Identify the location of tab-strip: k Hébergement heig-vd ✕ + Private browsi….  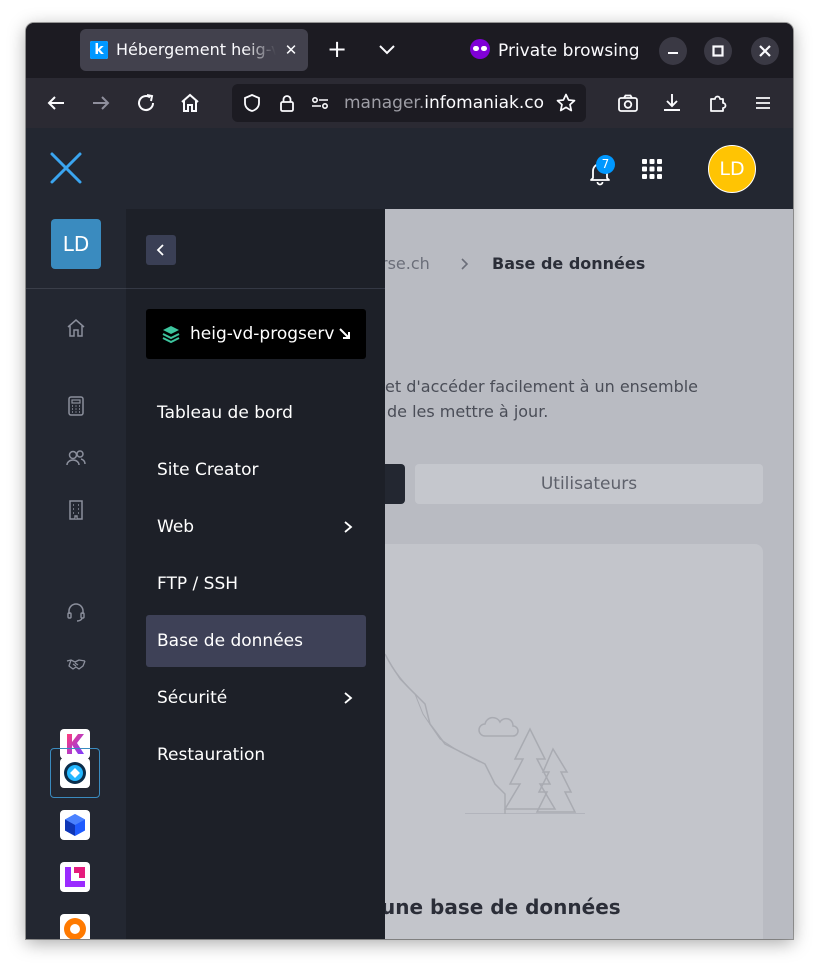
(409, 50).